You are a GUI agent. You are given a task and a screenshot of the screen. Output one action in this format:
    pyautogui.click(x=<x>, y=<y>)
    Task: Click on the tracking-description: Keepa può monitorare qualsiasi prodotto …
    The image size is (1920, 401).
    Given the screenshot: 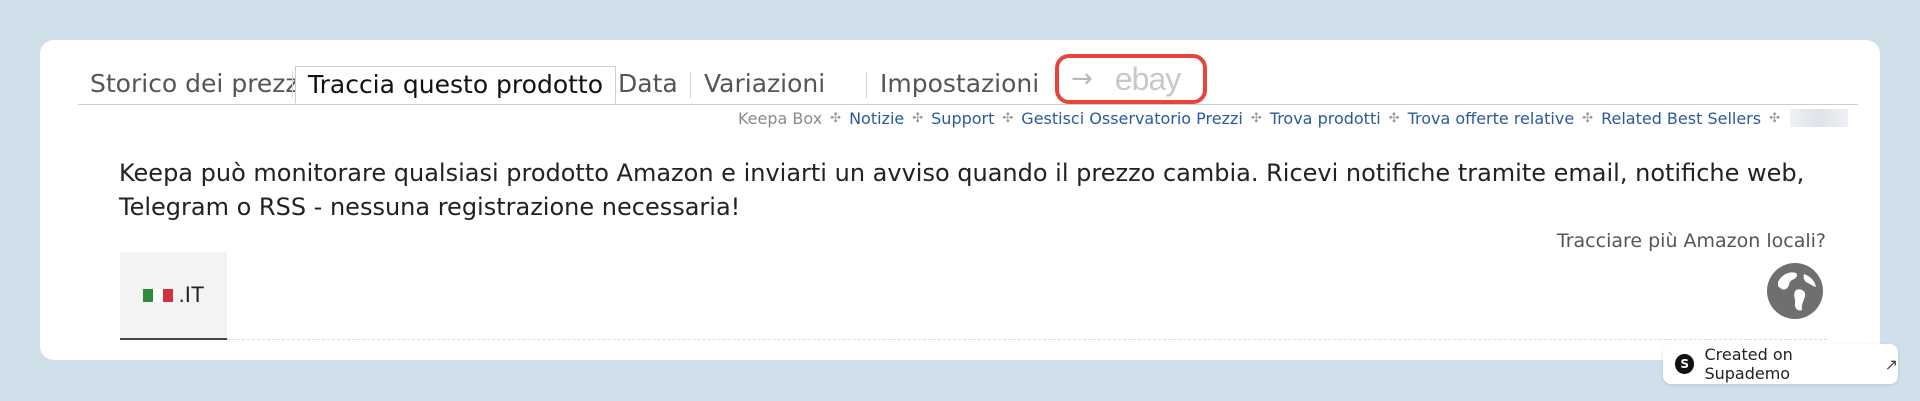 What is the action you would take?
    pyautogui.click(x=962, y=190)
    